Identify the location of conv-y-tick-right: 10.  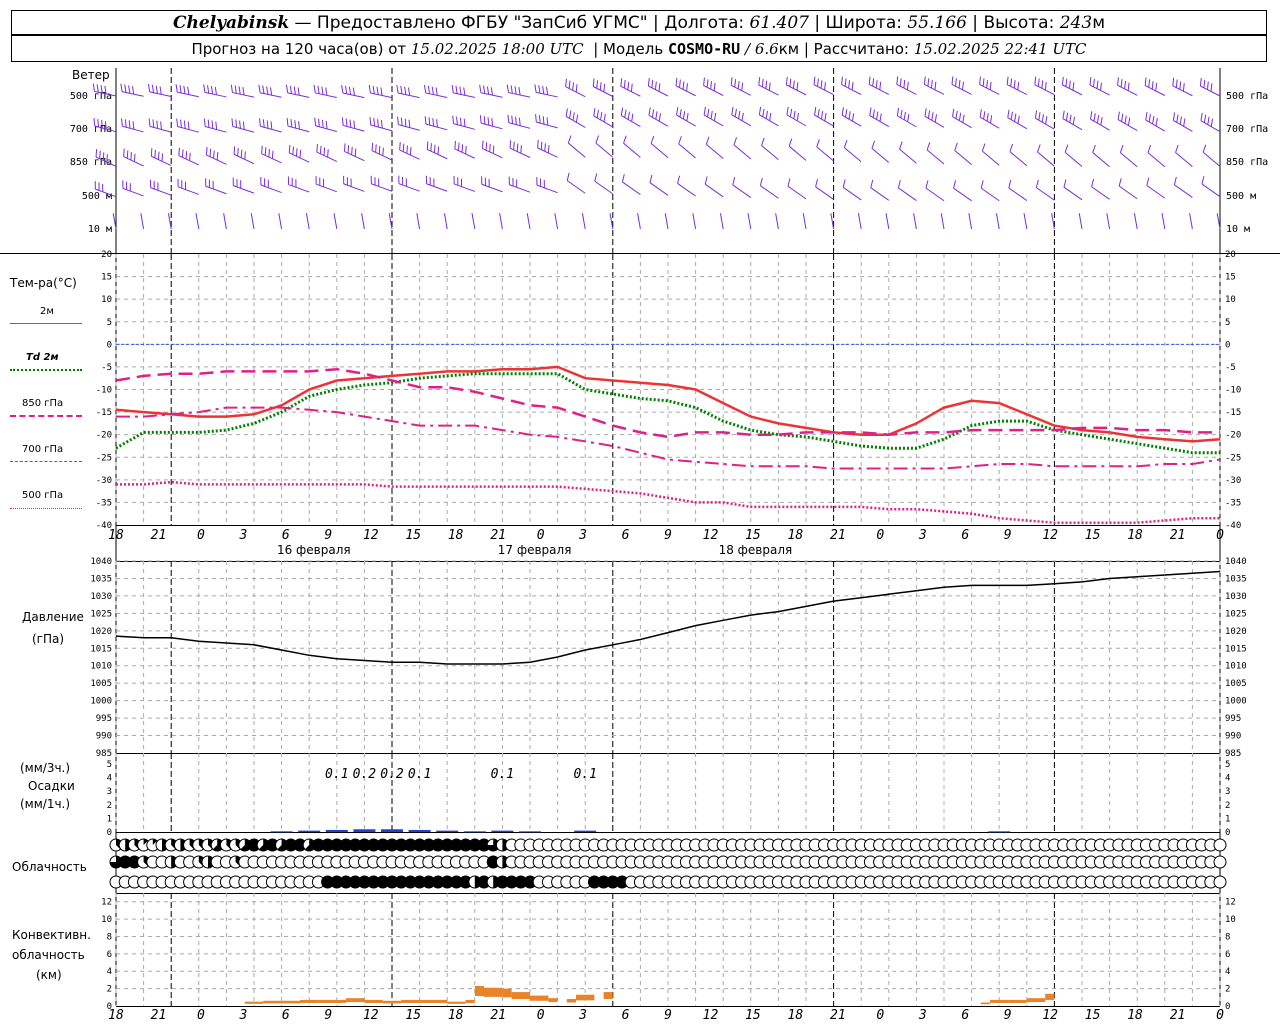
(1230, 920).